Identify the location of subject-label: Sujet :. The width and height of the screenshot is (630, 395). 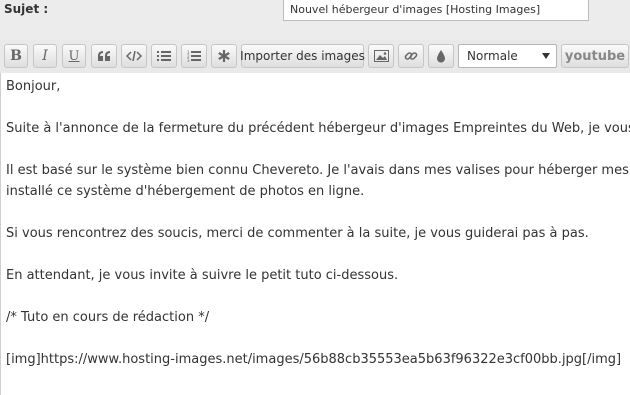
(26, 9).